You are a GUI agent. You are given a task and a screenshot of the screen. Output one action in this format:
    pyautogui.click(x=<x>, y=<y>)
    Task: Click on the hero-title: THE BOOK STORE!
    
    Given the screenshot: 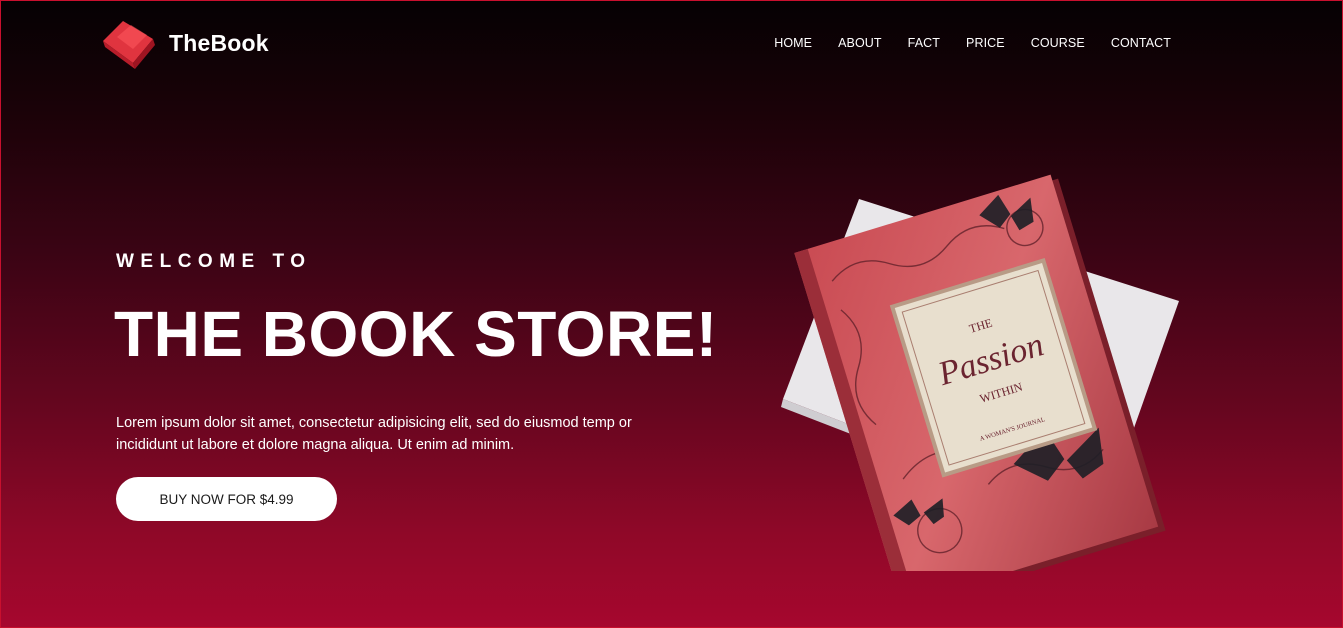 What is the action you would take?
    pyautogui.click(x=416, y=334)
    